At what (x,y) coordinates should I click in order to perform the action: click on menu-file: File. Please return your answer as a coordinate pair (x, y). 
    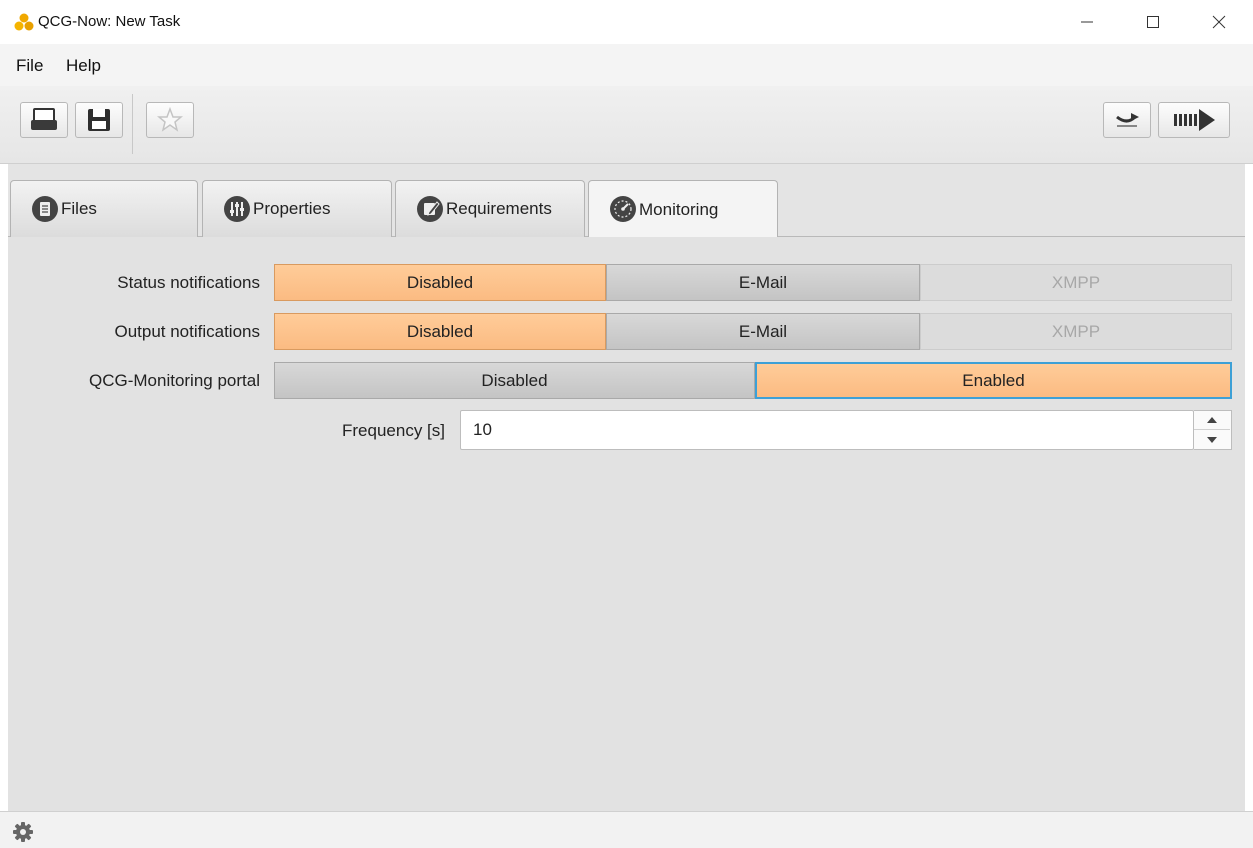
    Looking at the image, I should click on (29, 66).